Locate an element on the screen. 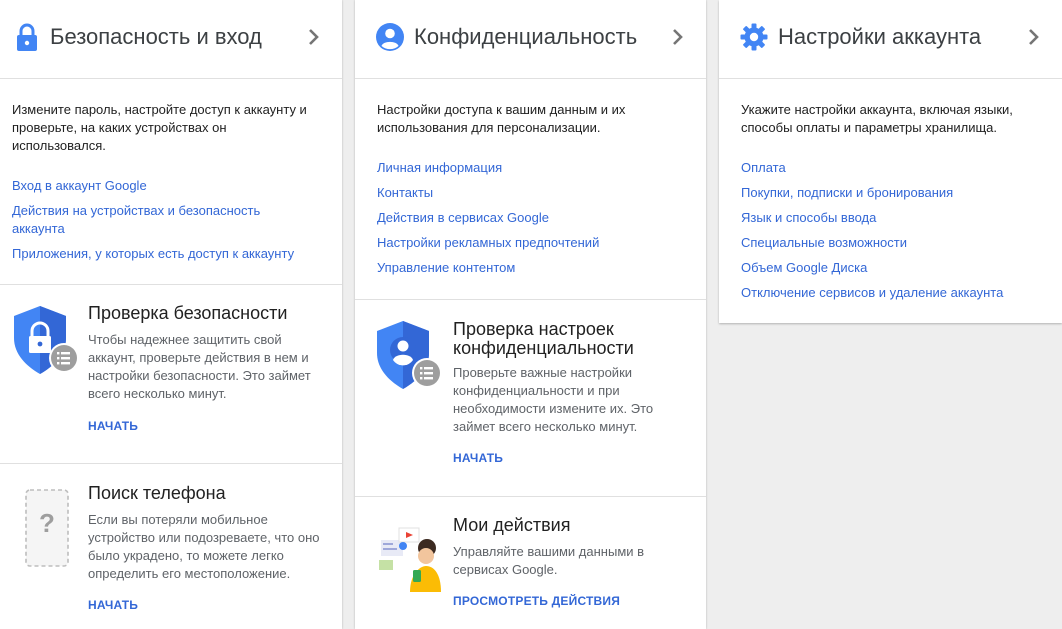 The height and width of the screenshot is (629, 1062). link-accessibility: Специальные возможности is located at coordinates (824, 243).